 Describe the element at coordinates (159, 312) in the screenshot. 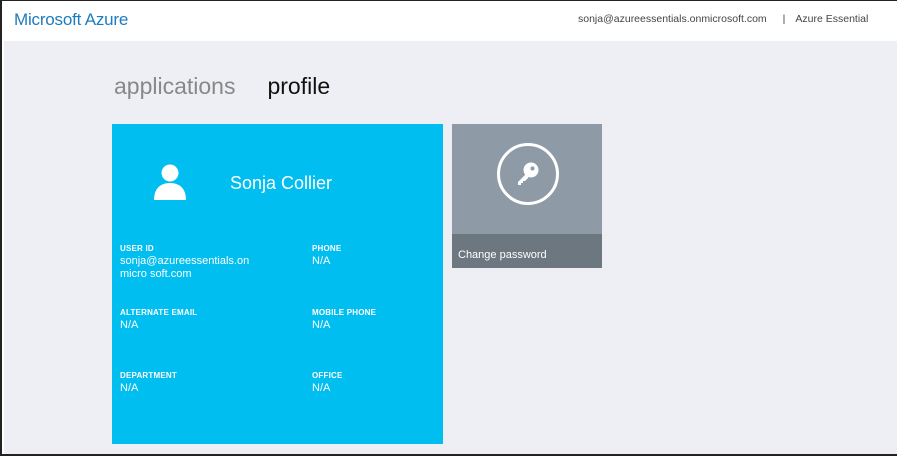

I see `field-label: ALTERNATE EMAIL` at that location.